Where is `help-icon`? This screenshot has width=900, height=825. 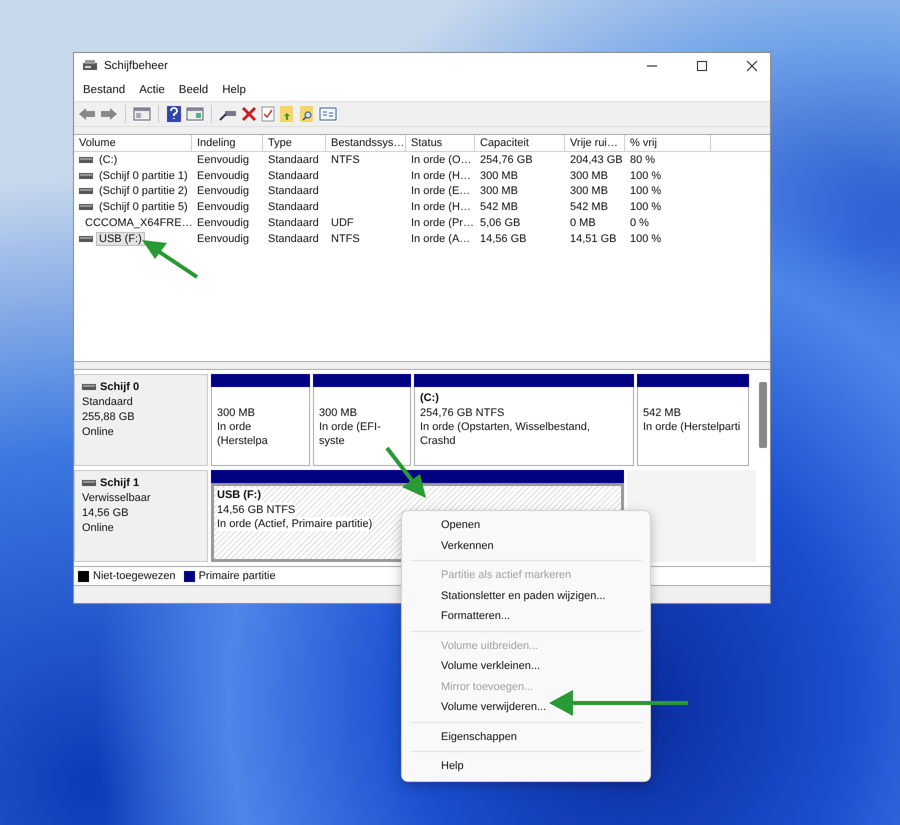
help-icon is located at coordinates (174, 114).